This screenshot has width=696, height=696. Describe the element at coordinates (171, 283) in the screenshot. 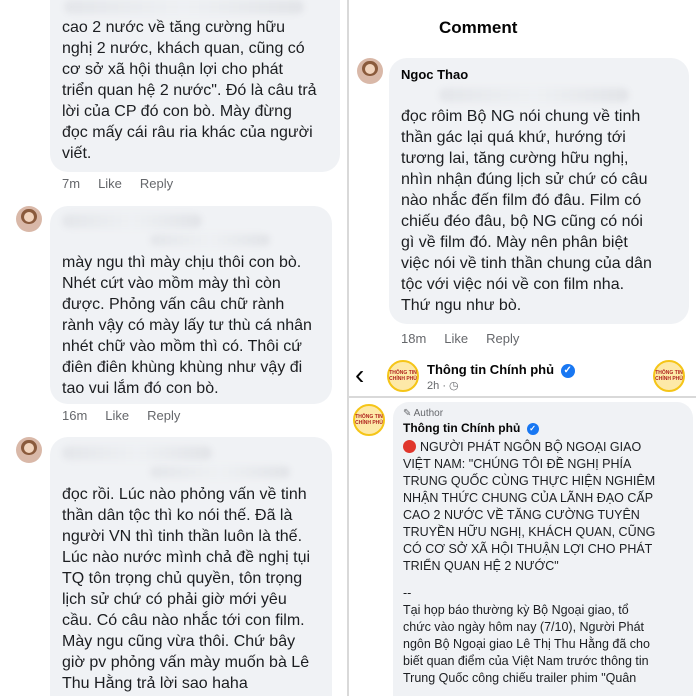

I see `comment-line: Nhét cứt vào mồm mày thì còn` at that location.